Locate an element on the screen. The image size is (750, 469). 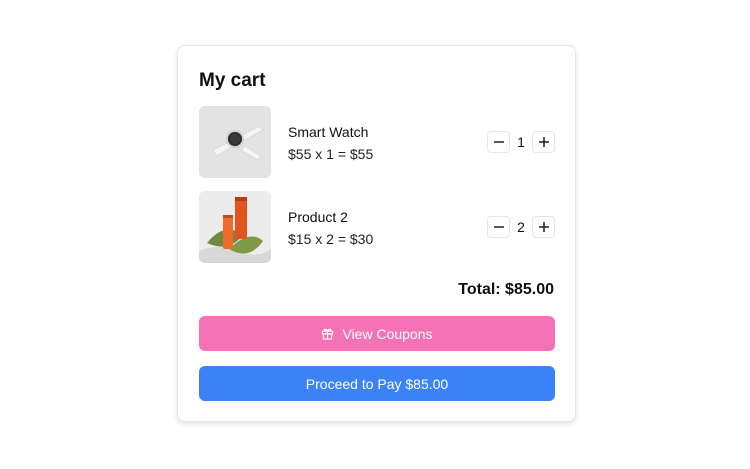
proceed-to-pay-label: Proceed to Pay $85.00 is located at coordinates (377, 383).